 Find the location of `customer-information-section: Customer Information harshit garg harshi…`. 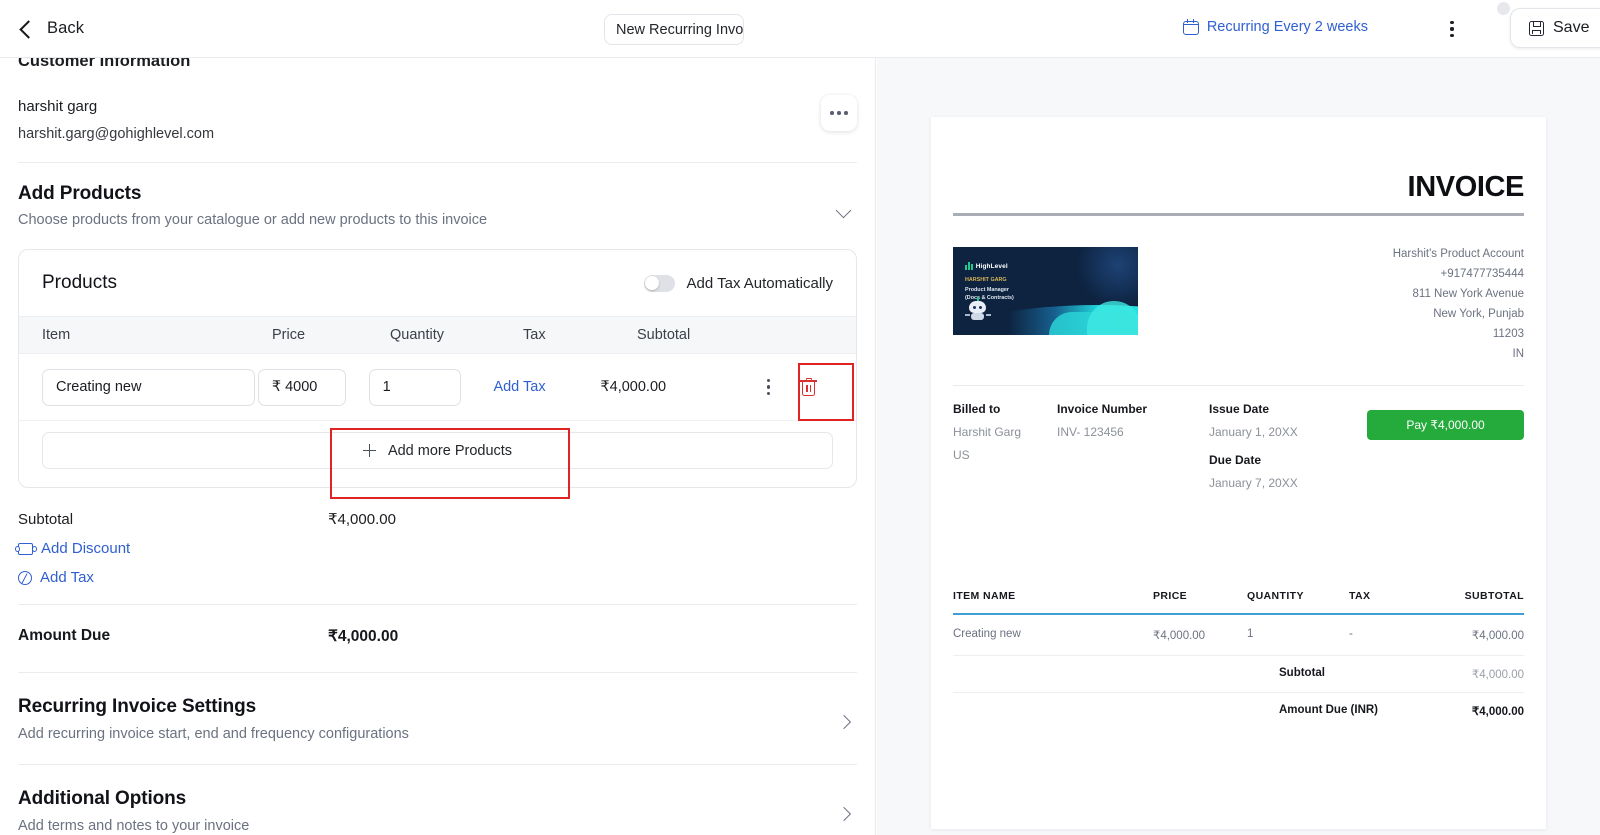

customer-information-section: Customer Information harshit garg harshi… is located at coordinates (437, 100).